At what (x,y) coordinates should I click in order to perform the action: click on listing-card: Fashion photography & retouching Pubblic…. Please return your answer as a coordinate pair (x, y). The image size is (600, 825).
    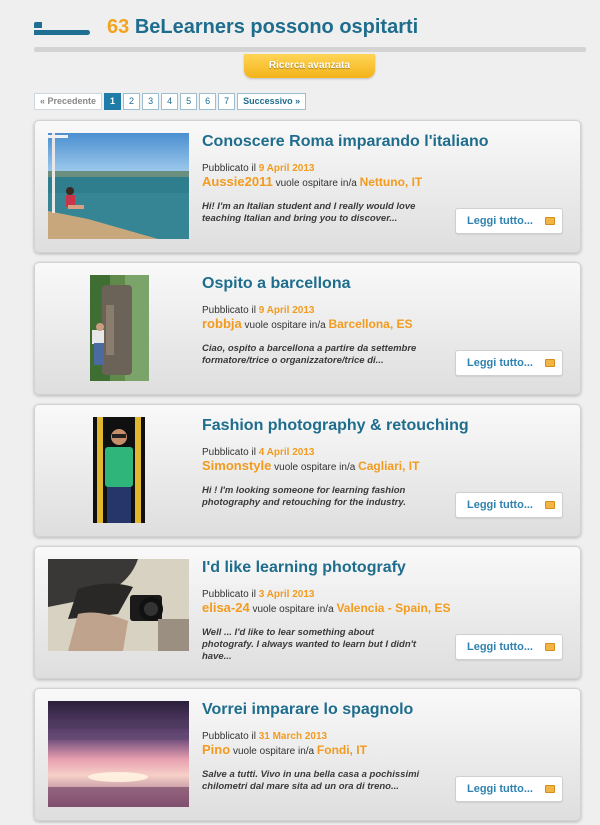
    Looking at the image, I should click on (307, 470).